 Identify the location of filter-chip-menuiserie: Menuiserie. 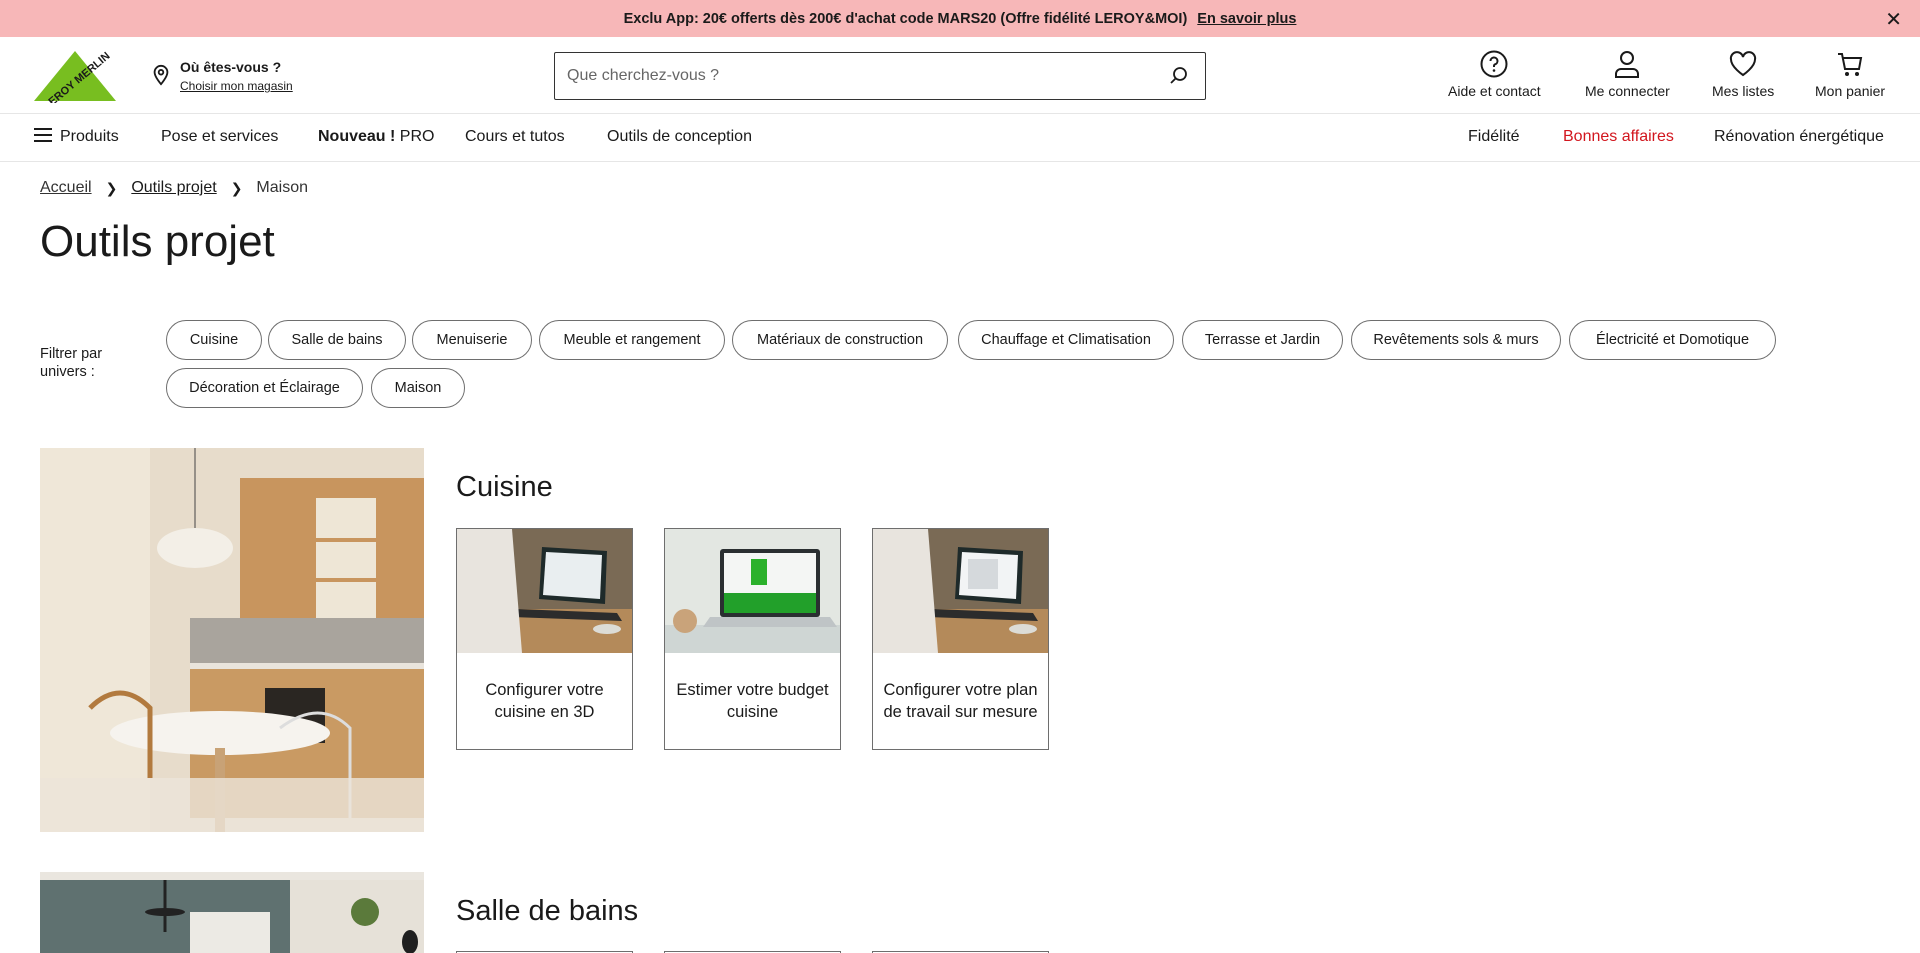
(472, 340).